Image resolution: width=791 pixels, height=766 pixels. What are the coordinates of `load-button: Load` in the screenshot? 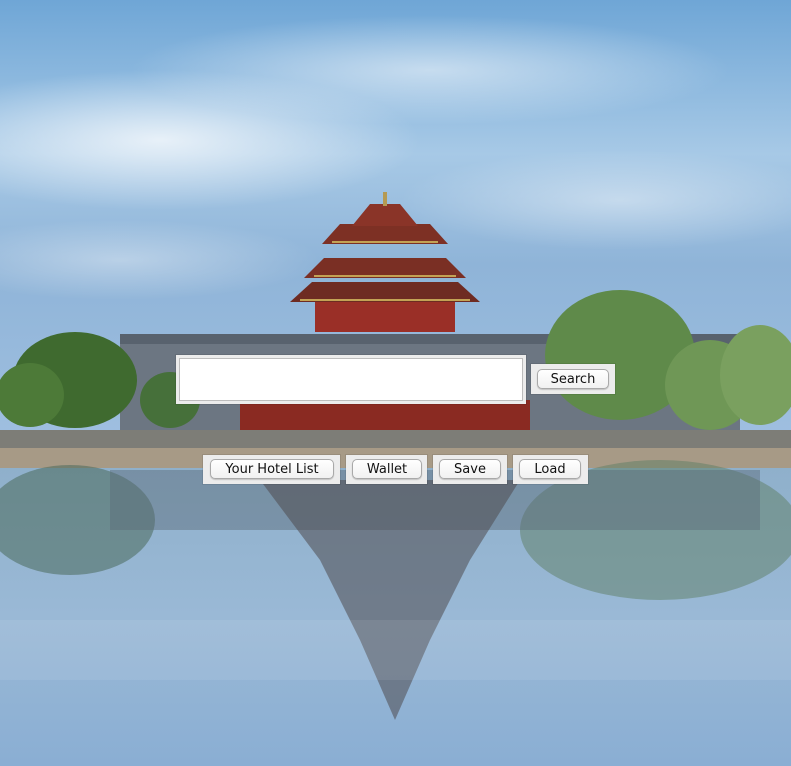 It's located at (550, 469).